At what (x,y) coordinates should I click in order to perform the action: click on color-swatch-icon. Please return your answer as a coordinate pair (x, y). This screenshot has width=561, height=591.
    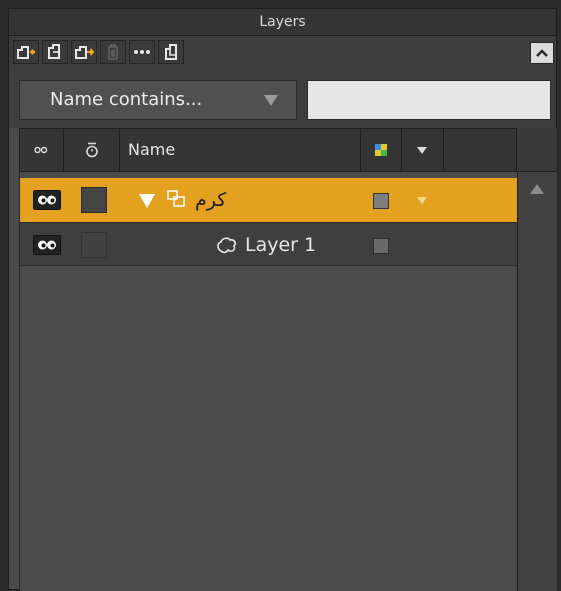
    Looking at the image, I should click on (381, 150).